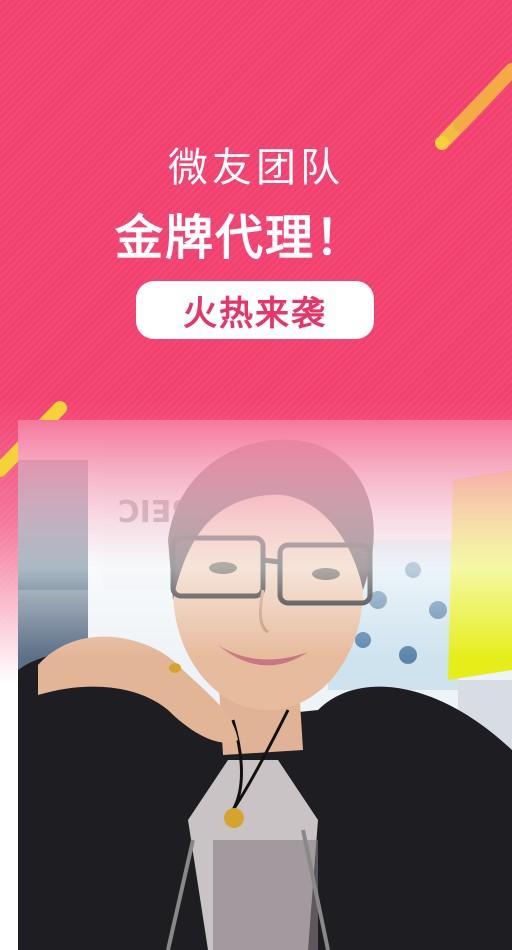  Describe the element at coordinates (239, 238) in the screenshot. I see `headline-line2: 金牌代理！` at that location.